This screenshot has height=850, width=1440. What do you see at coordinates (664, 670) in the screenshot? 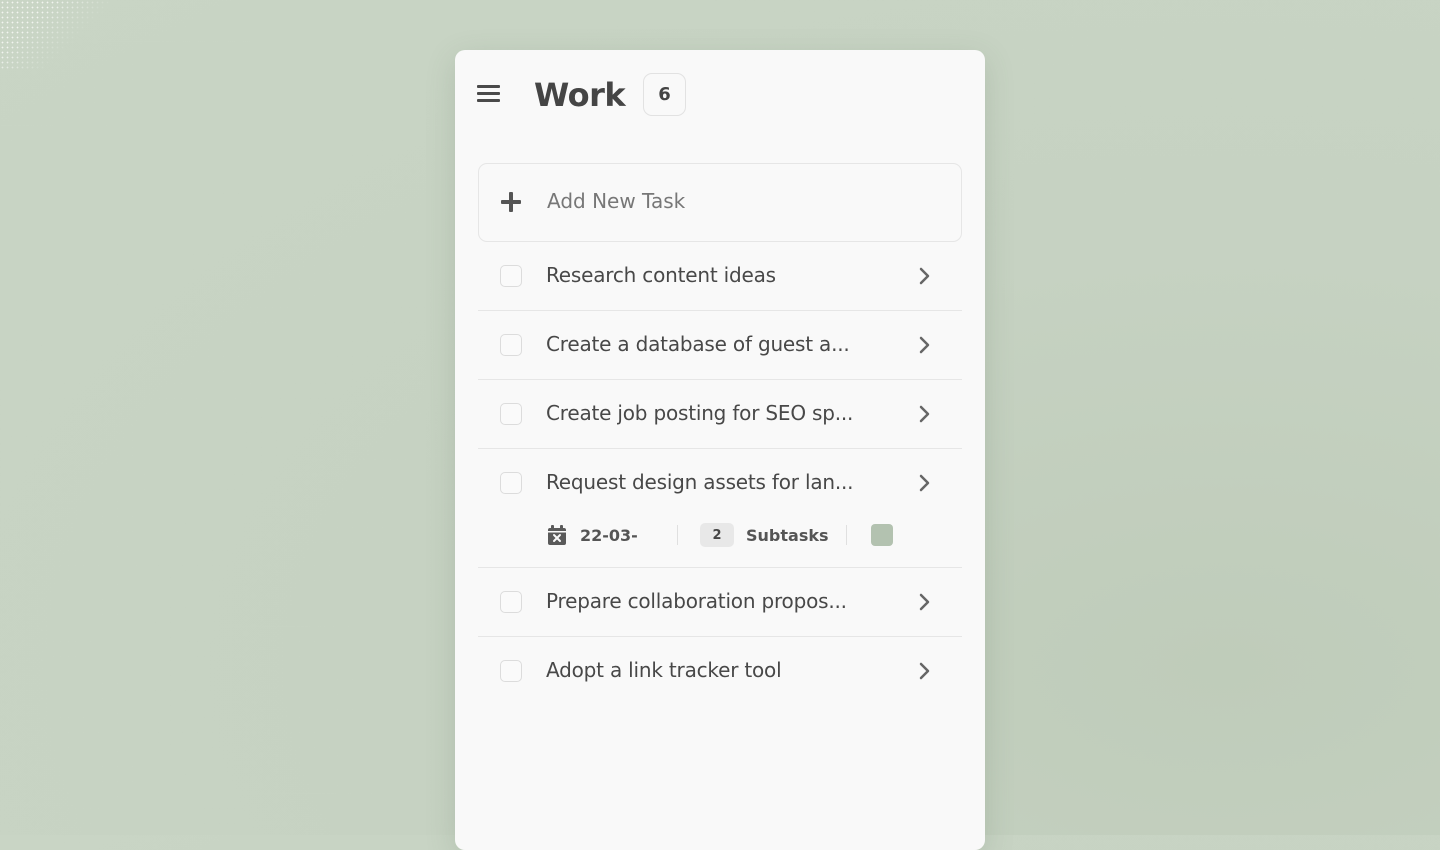
I see `task-title: Adopt a link tracker tool` at bounding box center [664, 670].